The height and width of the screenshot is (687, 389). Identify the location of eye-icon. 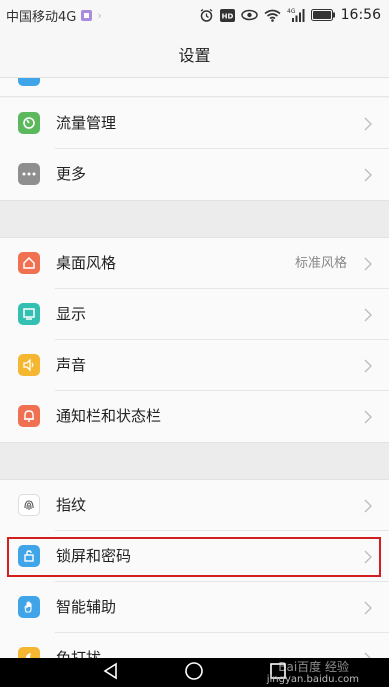
(249, 15).